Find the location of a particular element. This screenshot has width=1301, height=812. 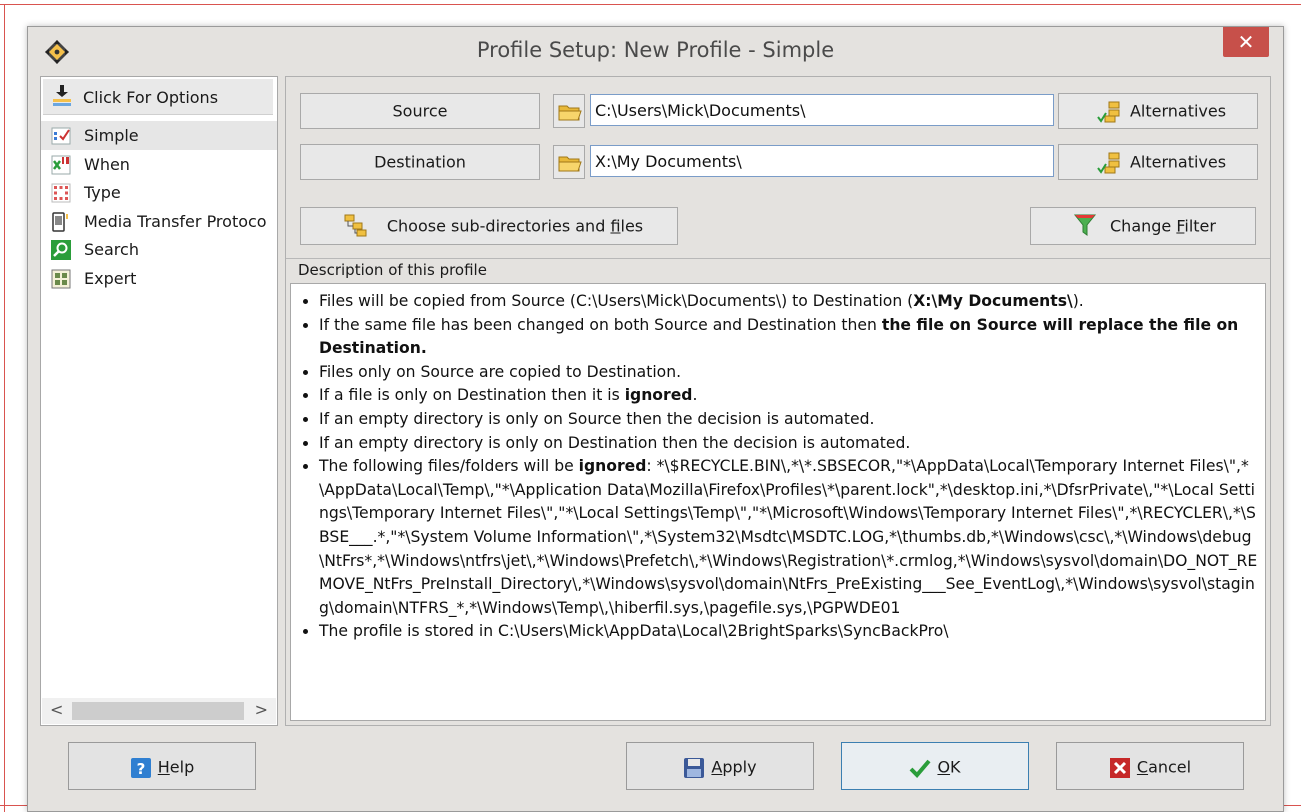

ok-button: OK is located at coordinates (935, 766).